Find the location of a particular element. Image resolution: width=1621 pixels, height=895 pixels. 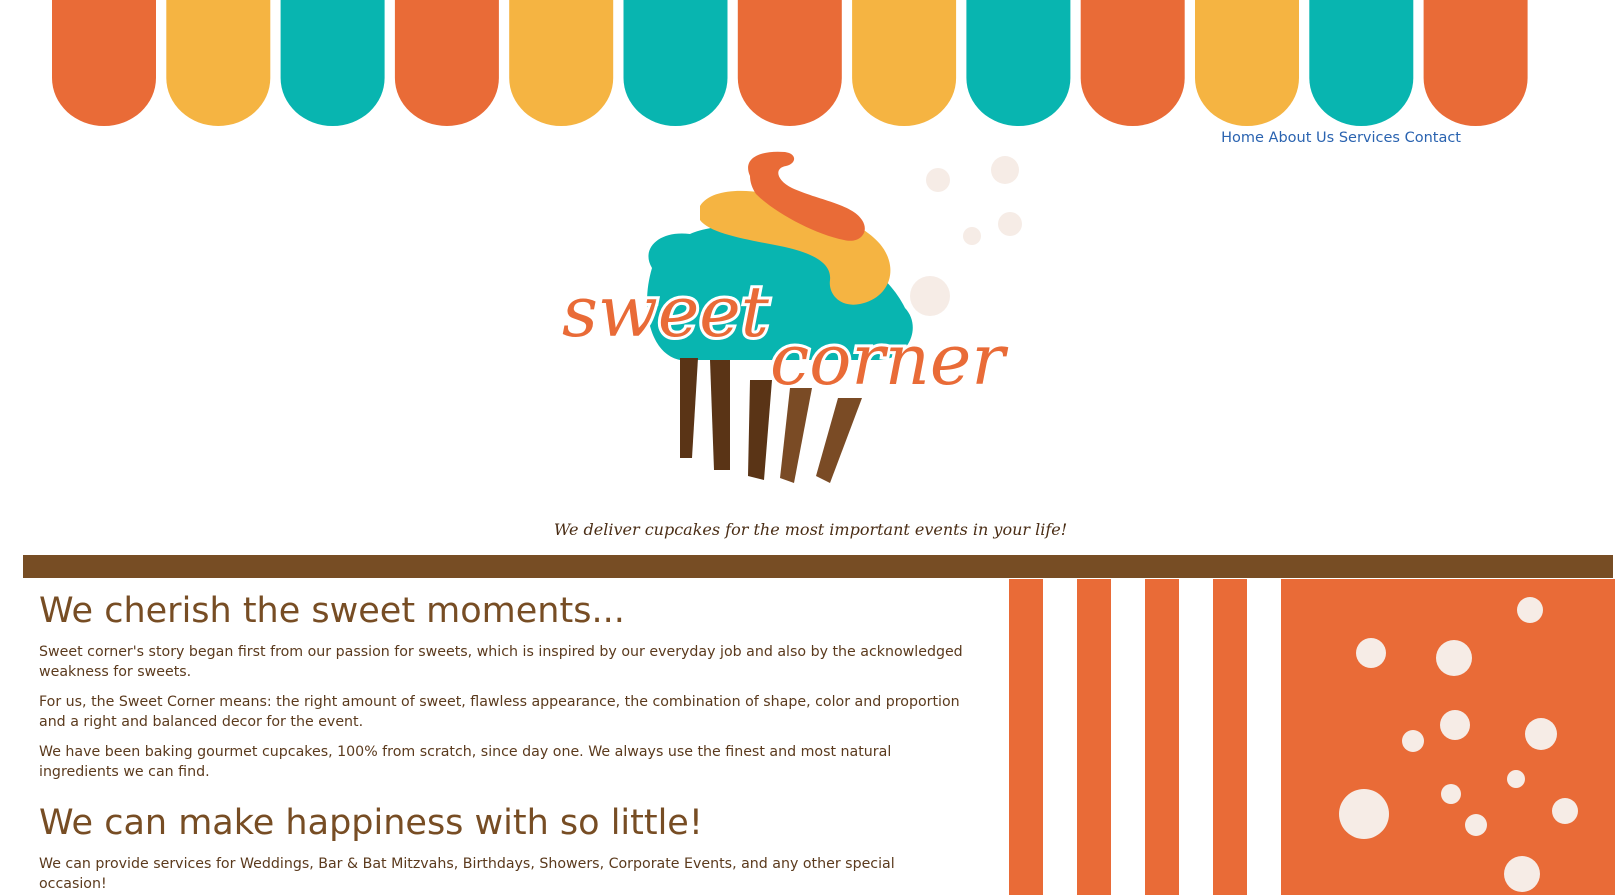

nav-link-services: Services is located at coordinates (1369, 138).